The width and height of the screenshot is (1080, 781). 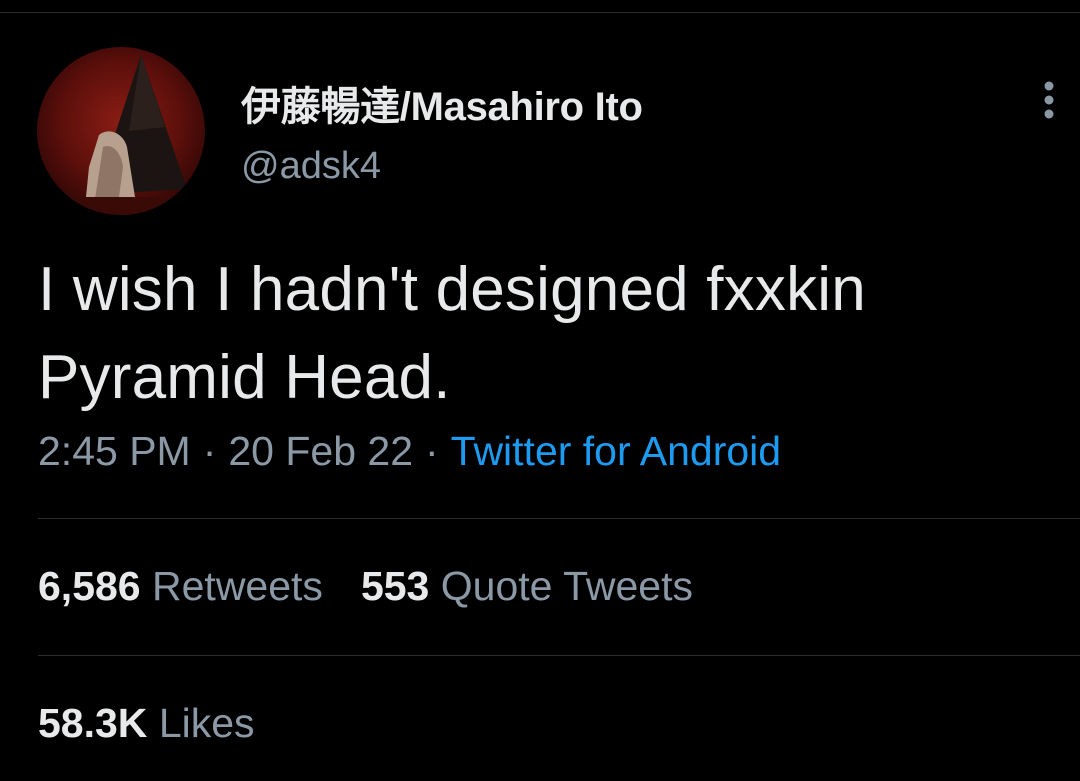 What do you see at coordinates (566, 586) in the screenshot?
I see `quote-tweets-label: Quote Tweets` at bounding box center [566, 586].